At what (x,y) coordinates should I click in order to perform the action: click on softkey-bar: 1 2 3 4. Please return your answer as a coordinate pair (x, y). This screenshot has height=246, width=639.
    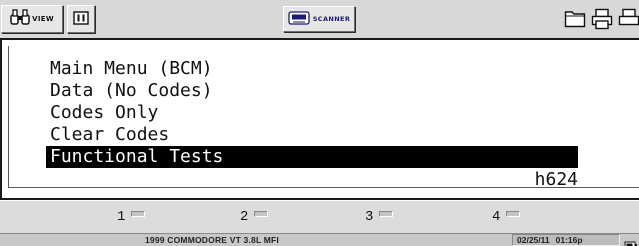
    Looking at the image, I should click on (319, 216).